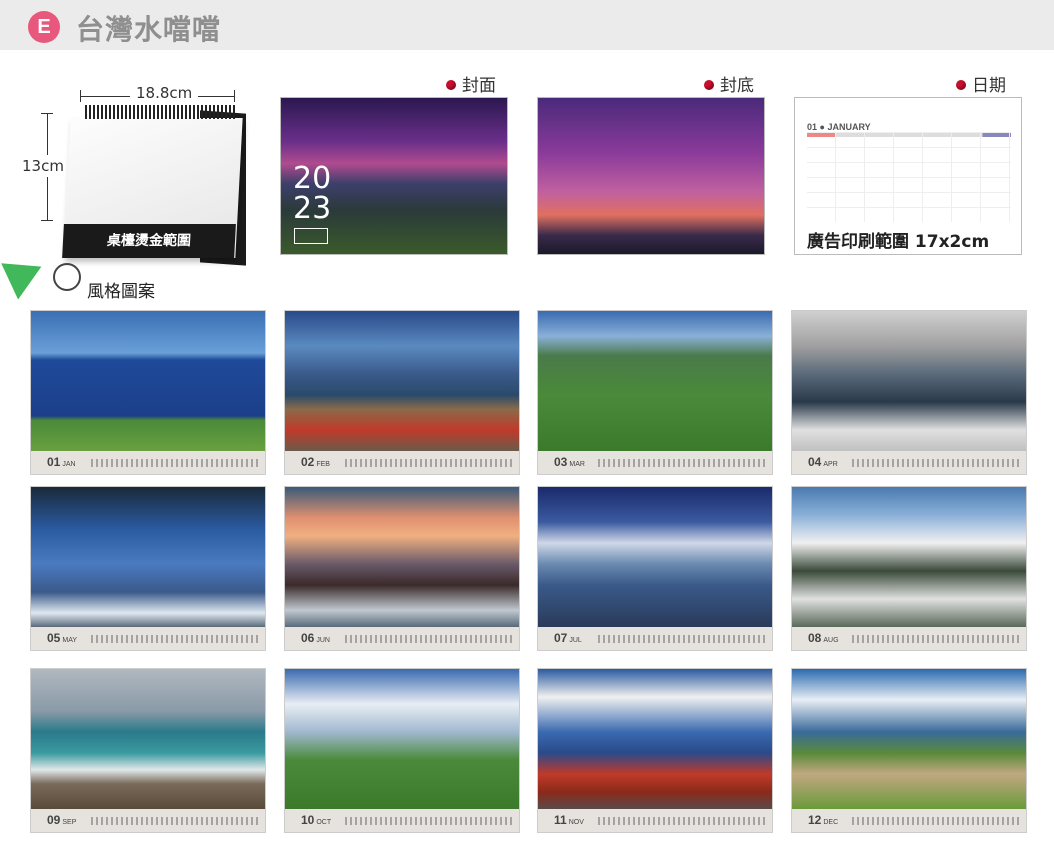  What do you see at coordinates (62, 638) in the screenshot?
I see `month-number: 05 MAY` at bounding box center [62, 638].